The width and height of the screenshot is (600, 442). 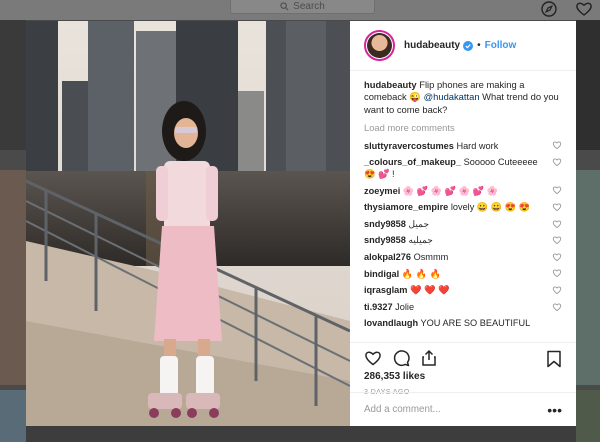 I want to click on comment-text: lovely 😀 😀 😍 😍, so click(x=490, y=207).